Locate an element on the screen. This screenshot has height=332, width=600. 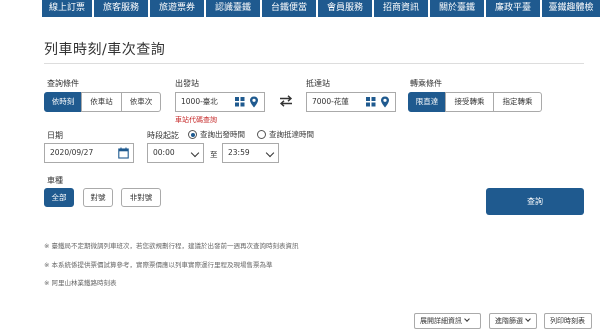
radio-button-unchecked is located at coordinates (261, 134).